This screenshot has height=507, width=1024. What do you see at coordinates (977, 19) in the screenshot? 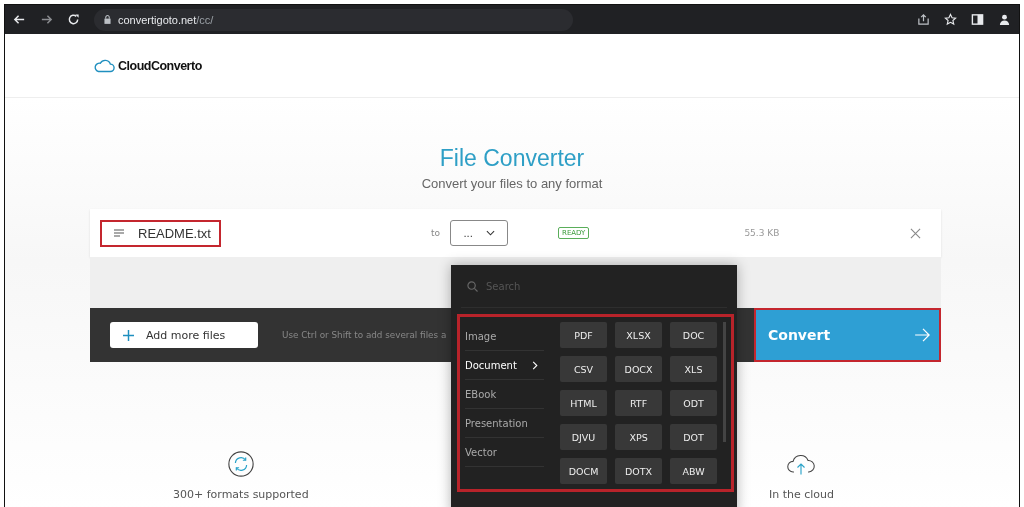
I see `side-panel-icon` at bounding box center [977, 19].